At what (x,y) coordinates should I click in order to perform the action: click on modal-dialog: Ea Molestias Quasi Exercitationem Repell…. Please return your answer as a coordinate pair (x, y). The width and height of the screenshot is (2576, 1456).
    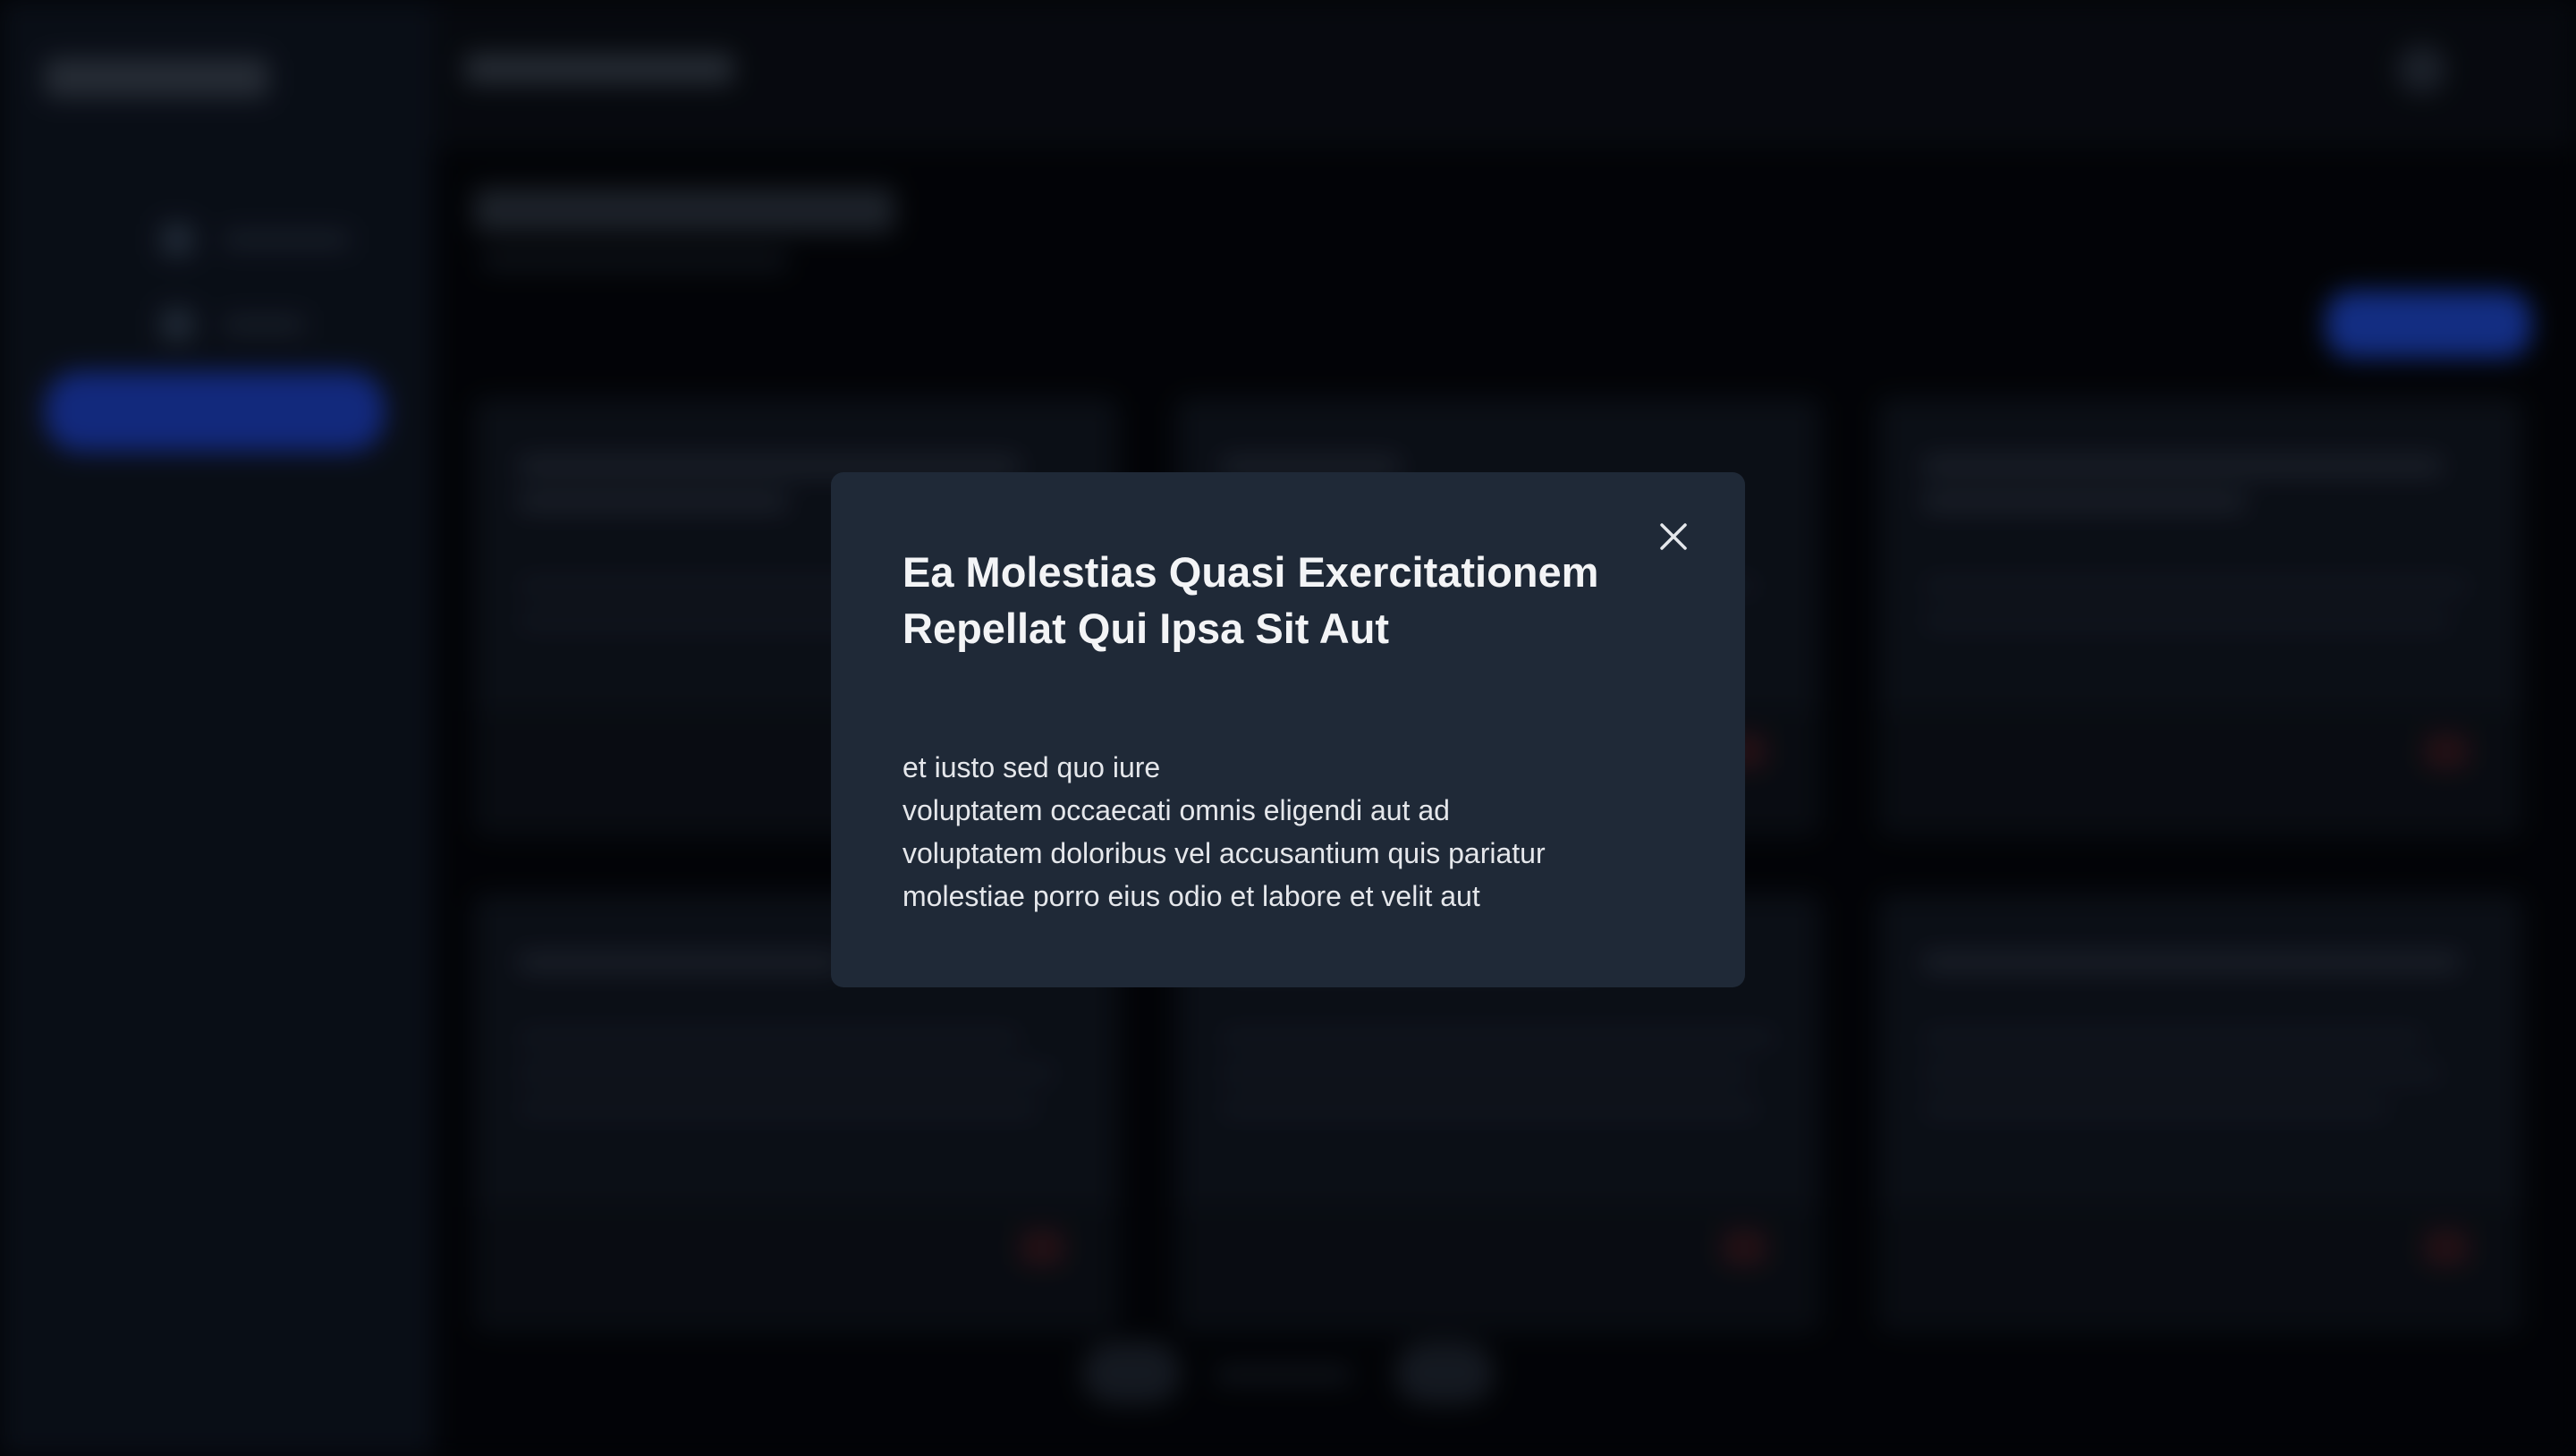
    Looking at the image, I should click on (1288, 729).